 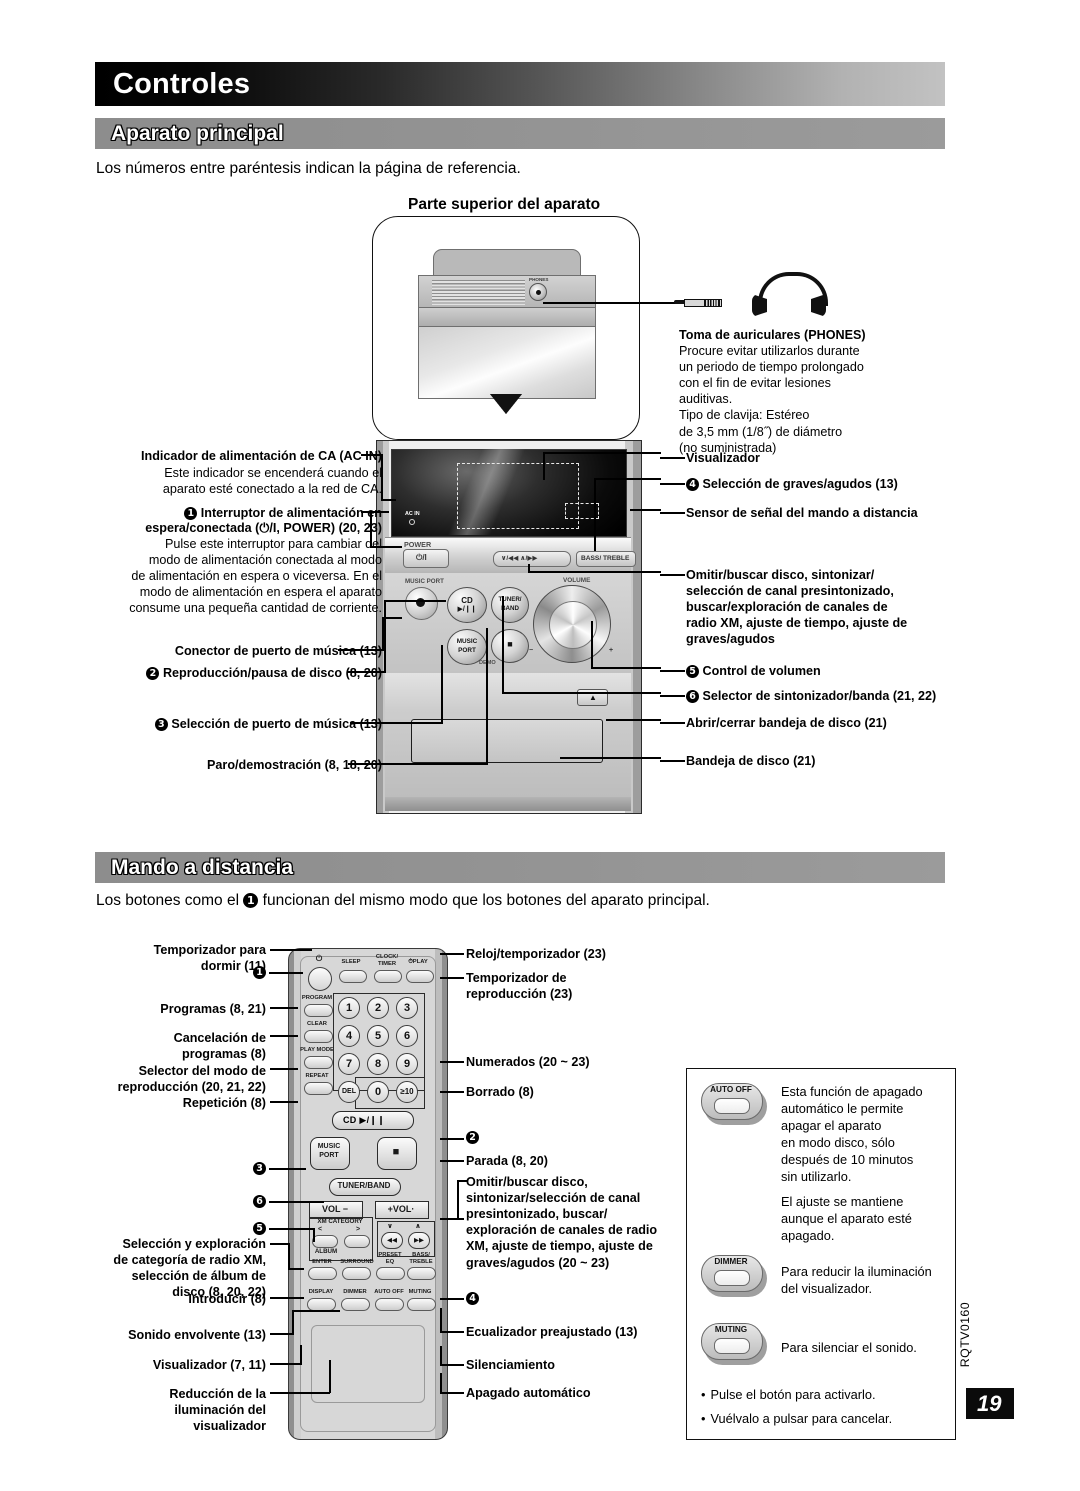 What do you see at coordinates (672, 484) in the screenshot?
I see `leader-bass-treble` at bounding box center [672, 484].